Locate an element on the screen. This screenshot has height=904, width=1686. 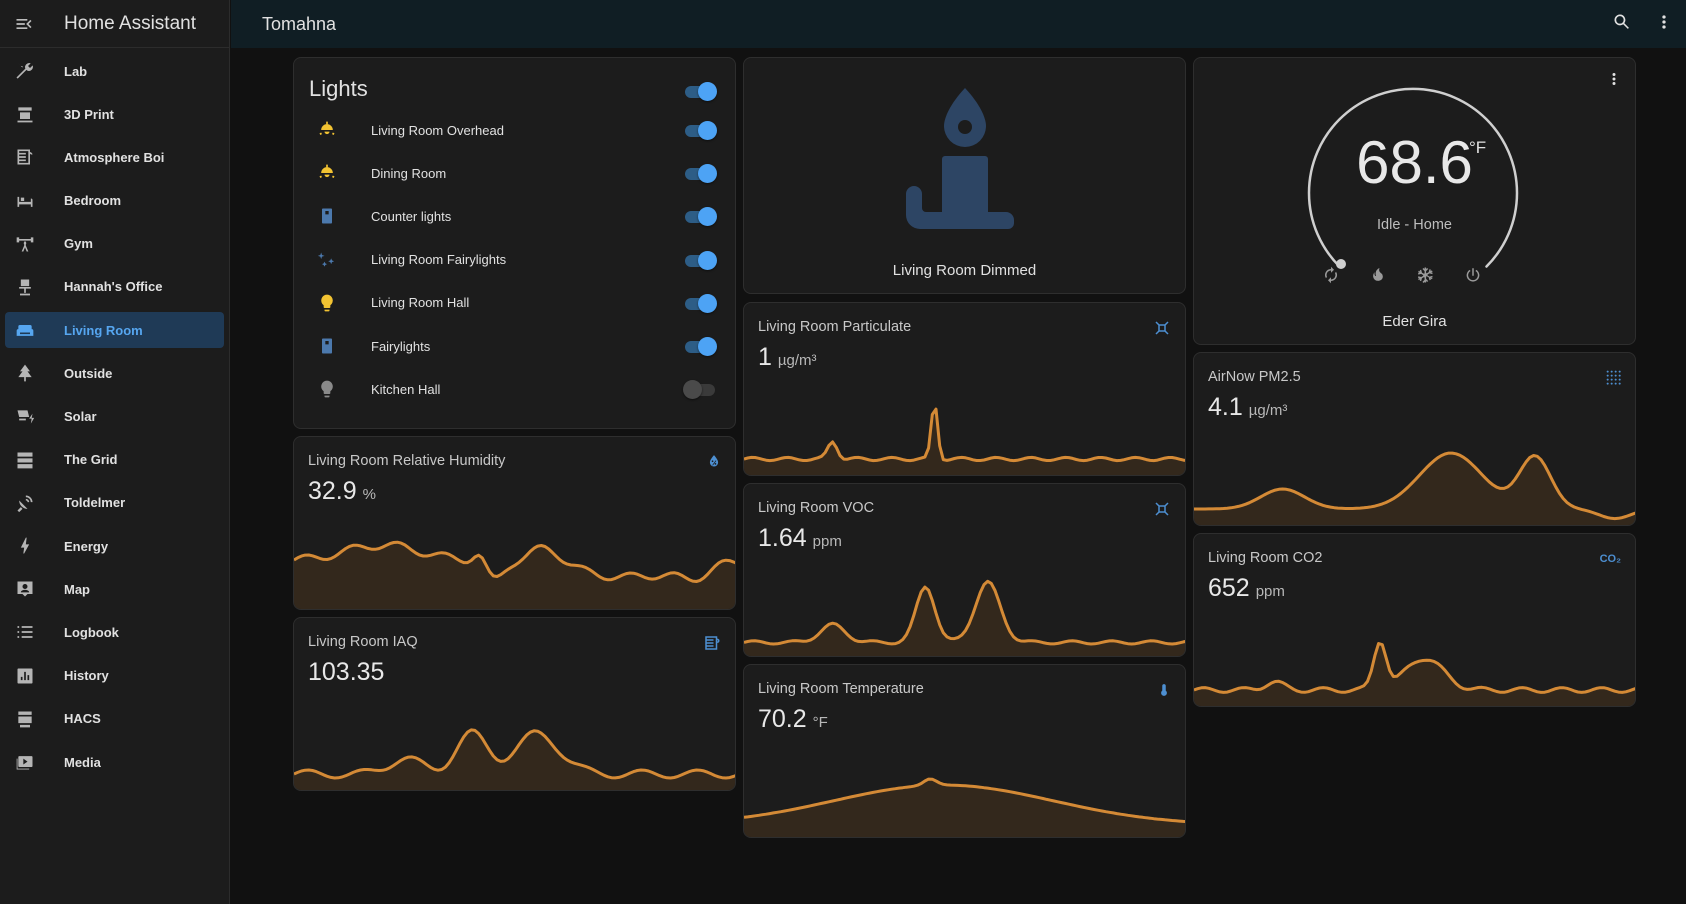
light-name: Kitchen Hall is located at coordinates (405, 389).